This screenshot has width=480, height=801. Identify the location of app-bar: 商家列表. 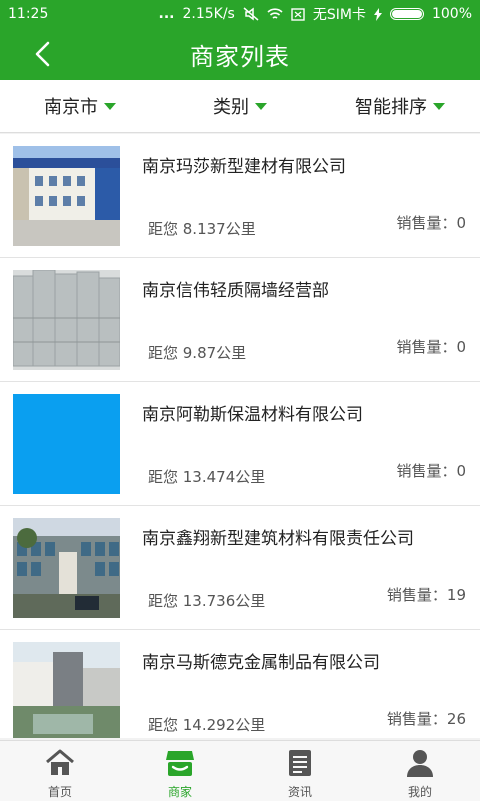
(240, 54).